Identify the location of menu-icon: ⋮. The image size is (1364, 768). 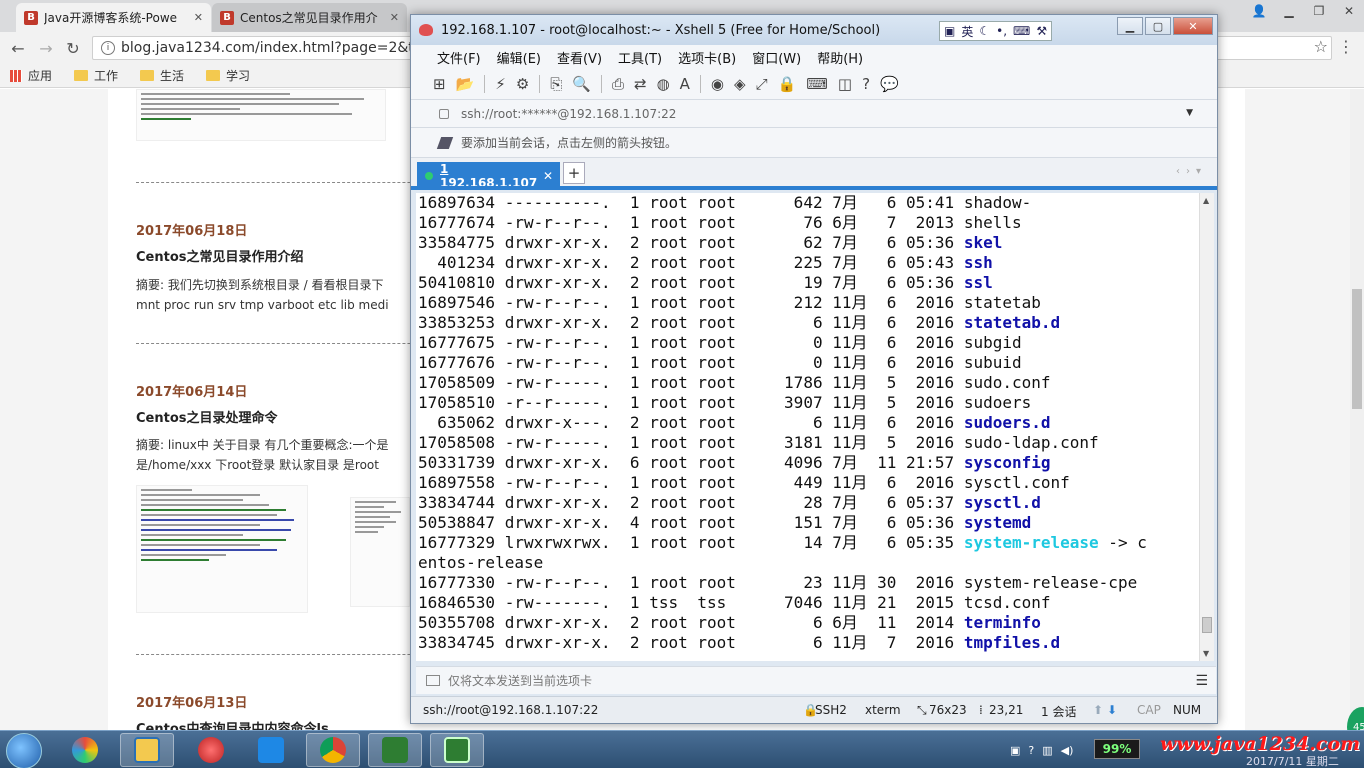
(1346, 46).